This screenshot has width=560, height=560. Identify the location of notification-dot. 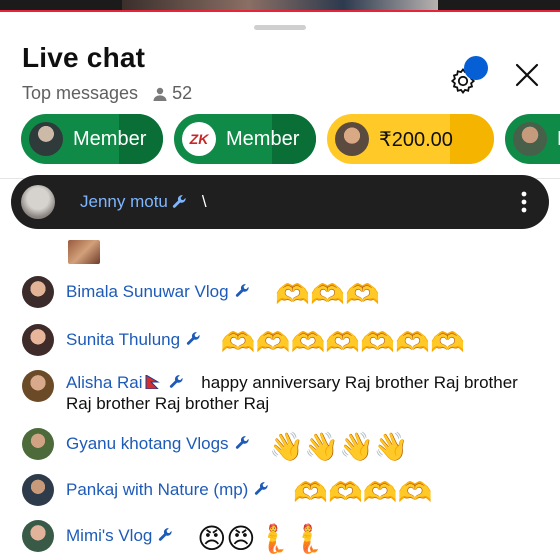
(476, 68).